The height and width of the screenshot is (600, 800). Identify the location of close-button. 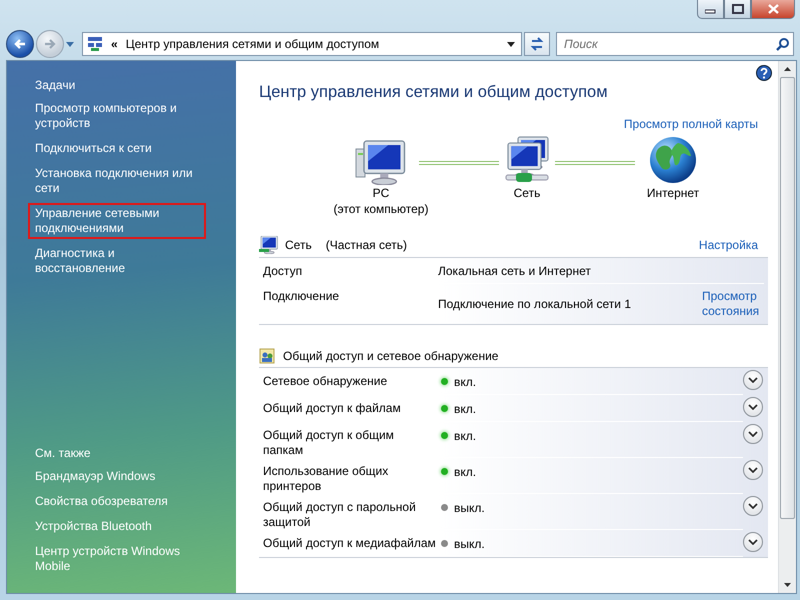
(773, 9).